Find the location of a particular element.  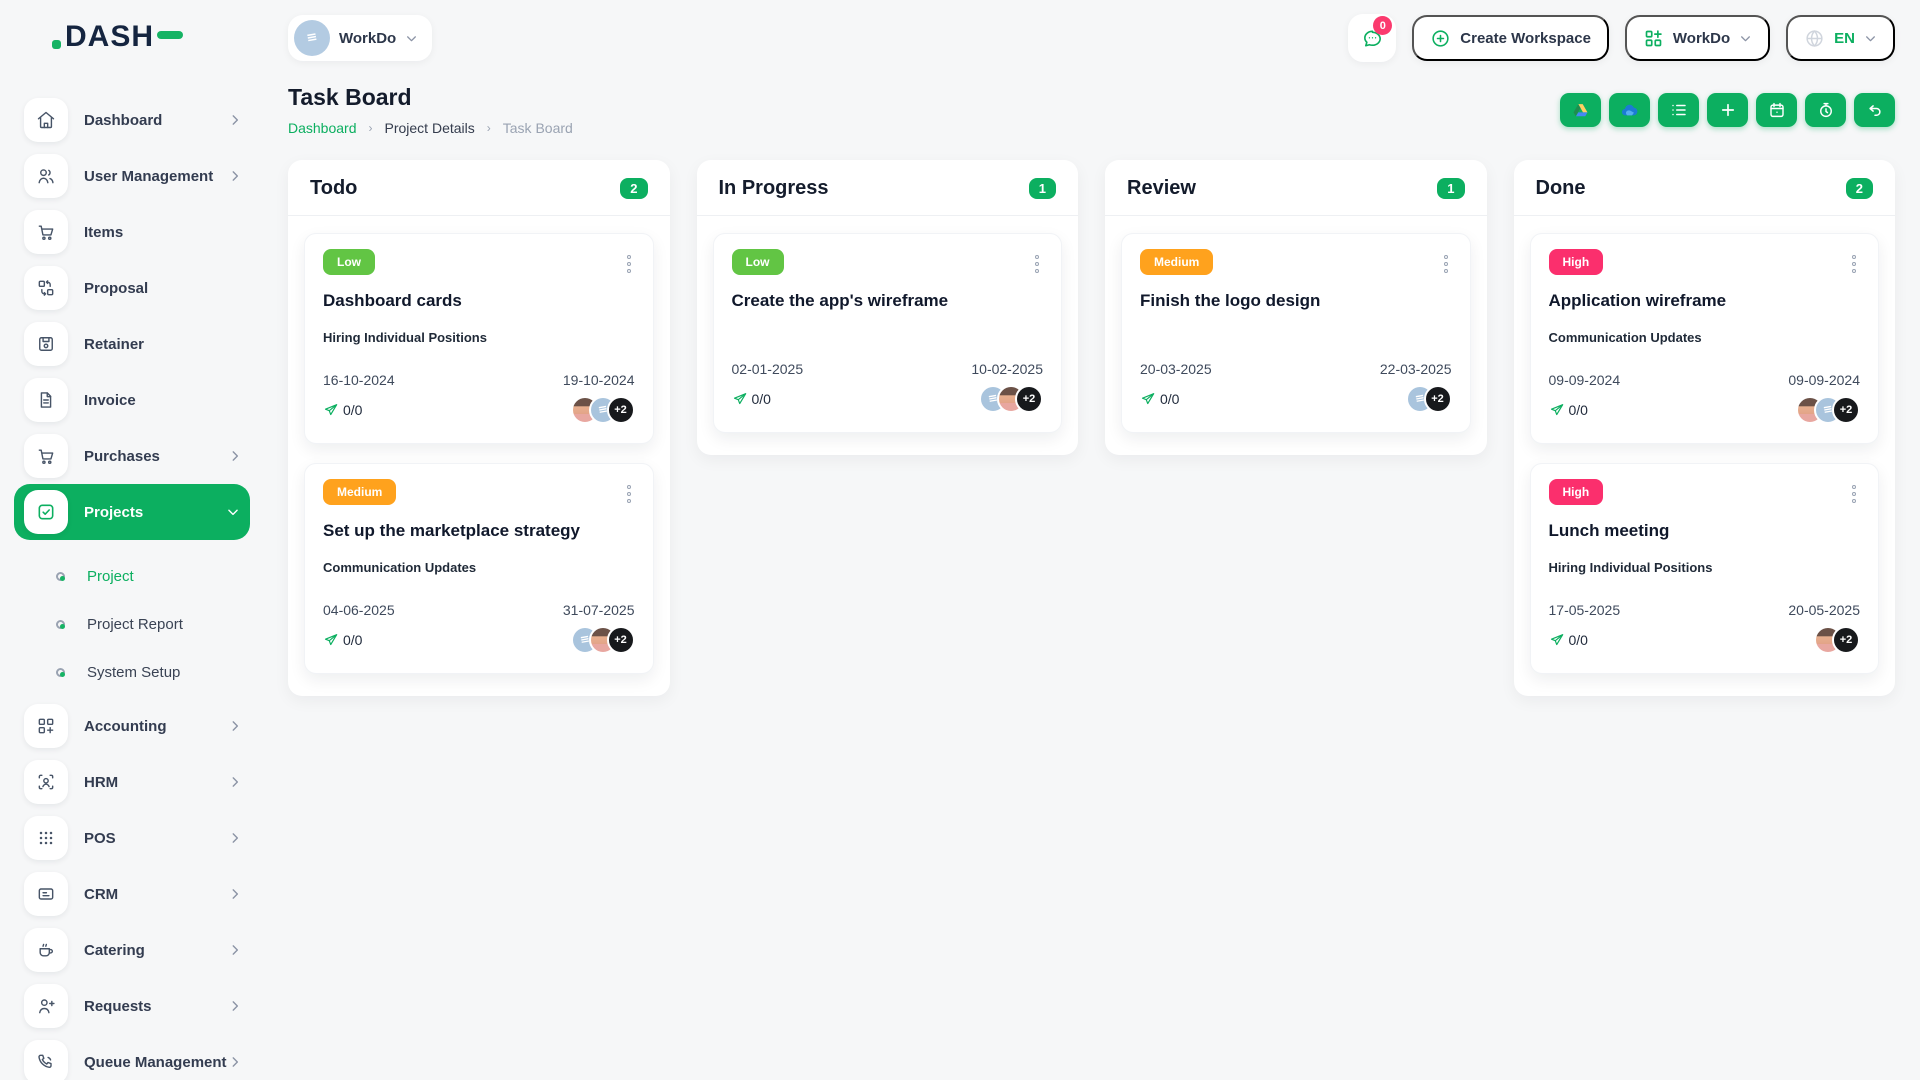

add-task-button is located at coordinates (1727, 110).